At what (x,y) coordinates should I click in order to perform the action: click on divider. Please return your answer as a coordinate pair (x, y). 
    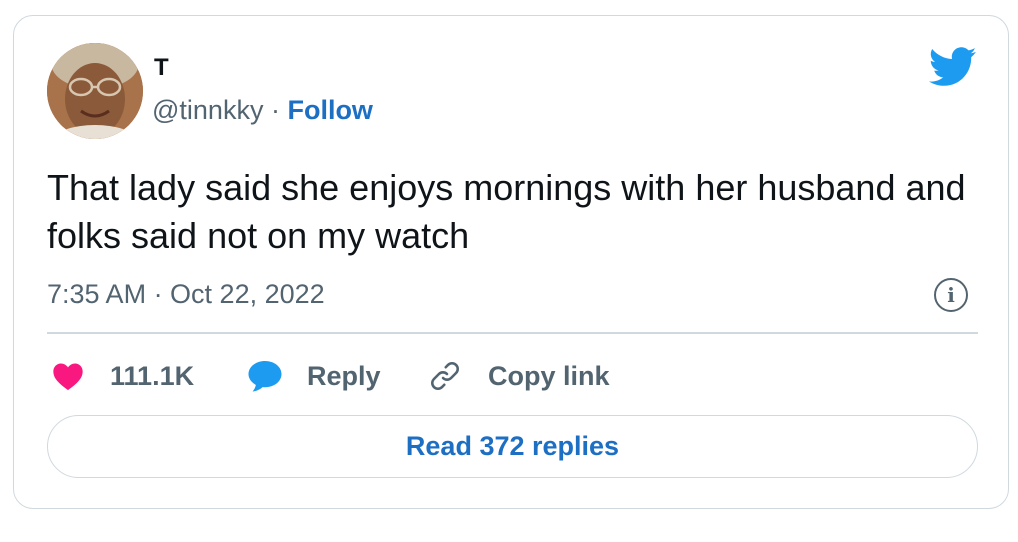
    Looking at the image, I should click on (512, 333).